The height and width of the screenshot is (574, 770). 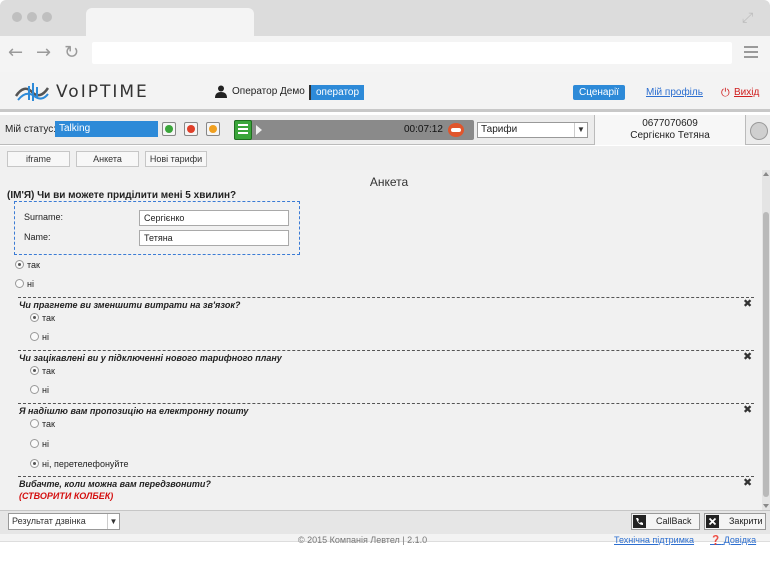 What do you see at coordinates (716, 540) in the screenshot?
I see `help-icon: ❓` at bounding box center [716, 540].